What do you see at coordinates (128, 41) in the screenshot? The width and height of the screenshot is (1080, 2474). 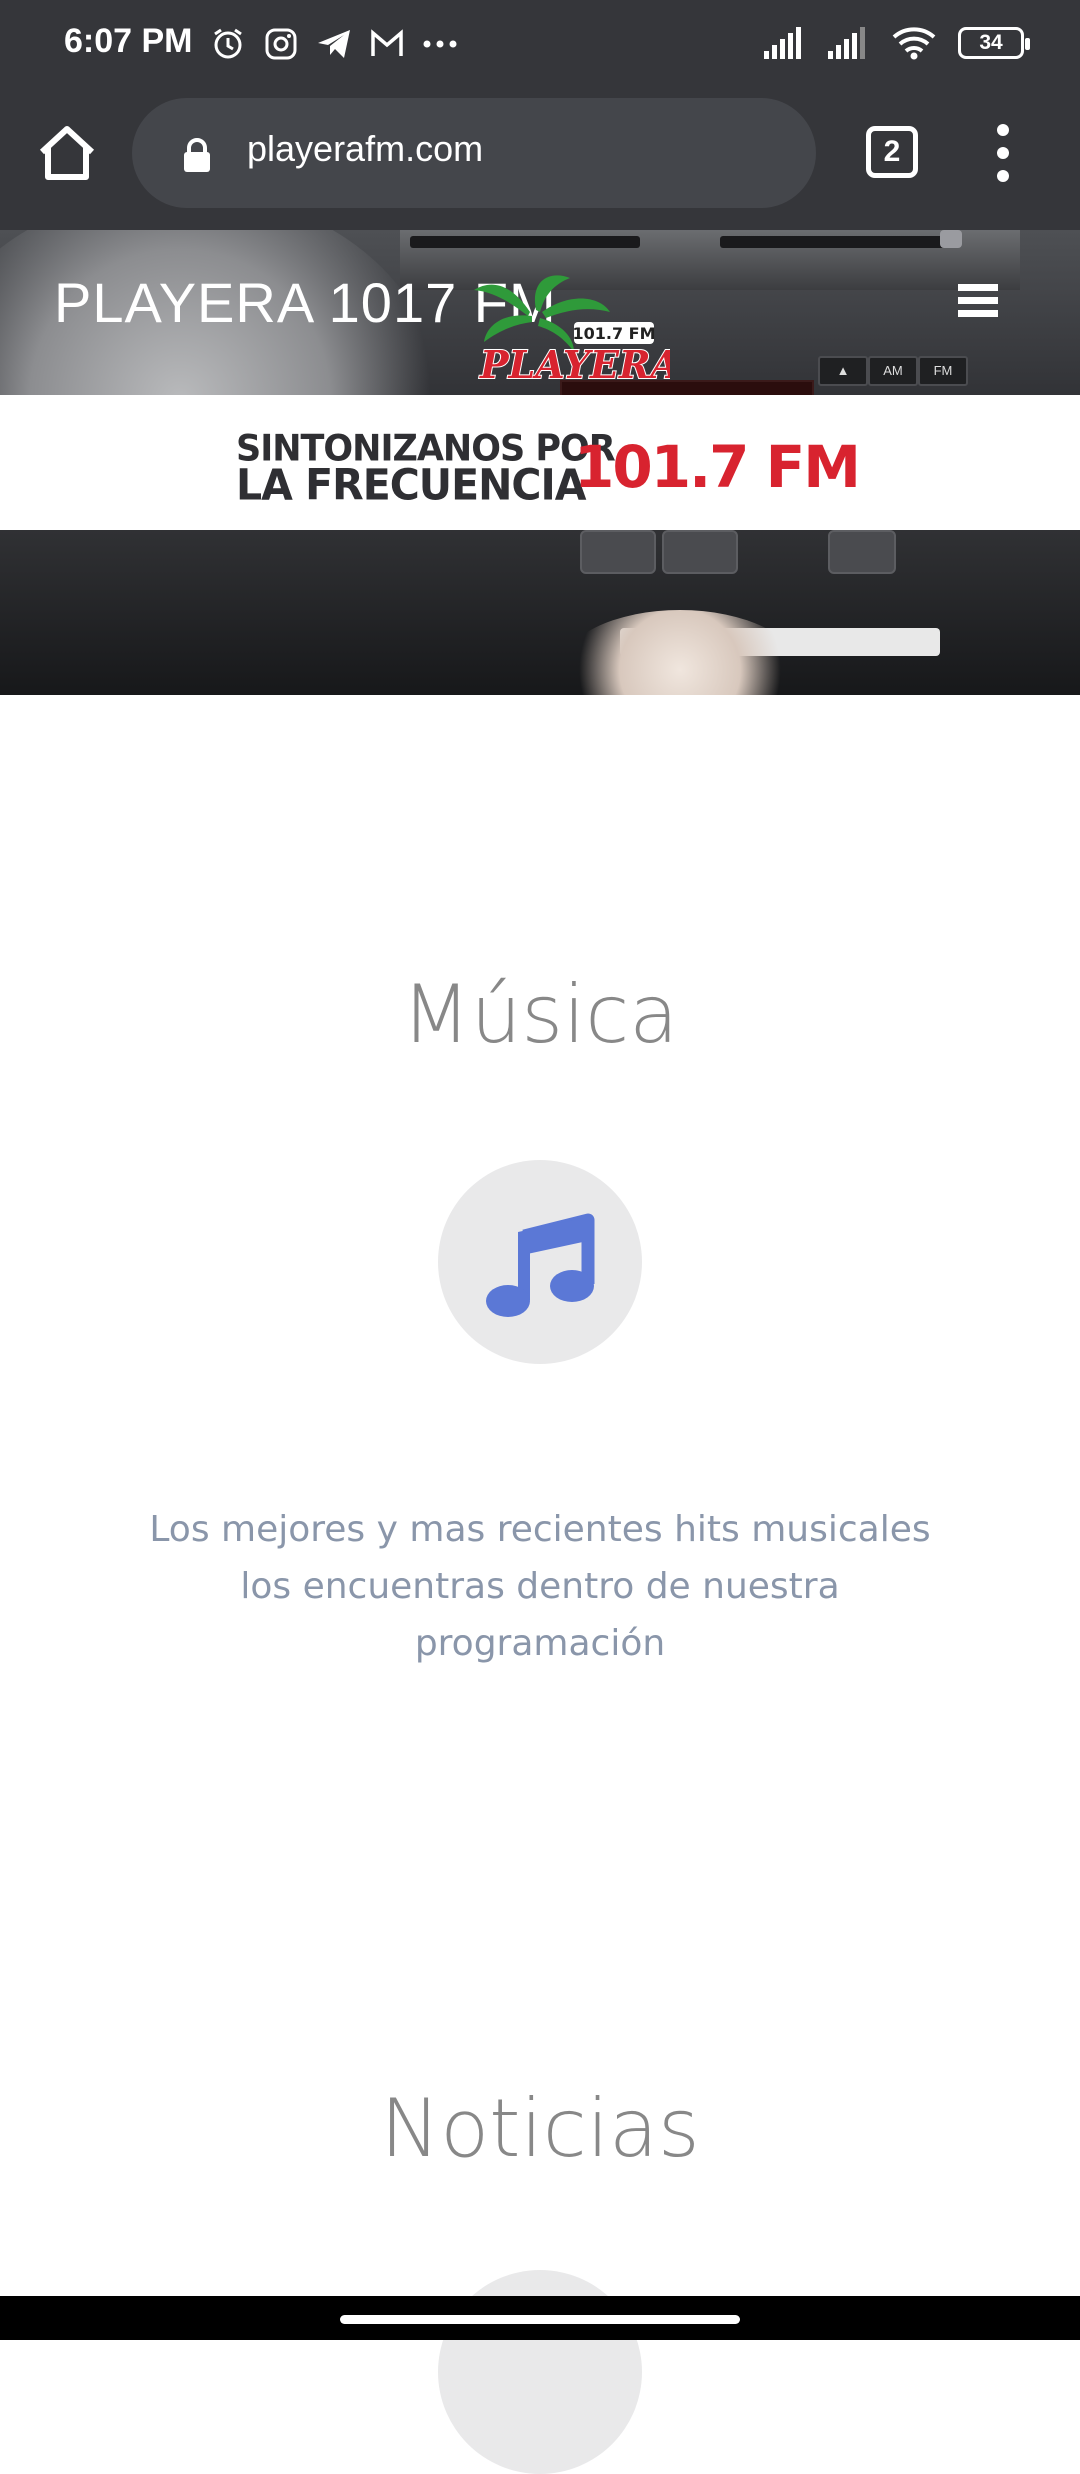 I see `clock: 6:07 PM` at bounding box center [128, 41].